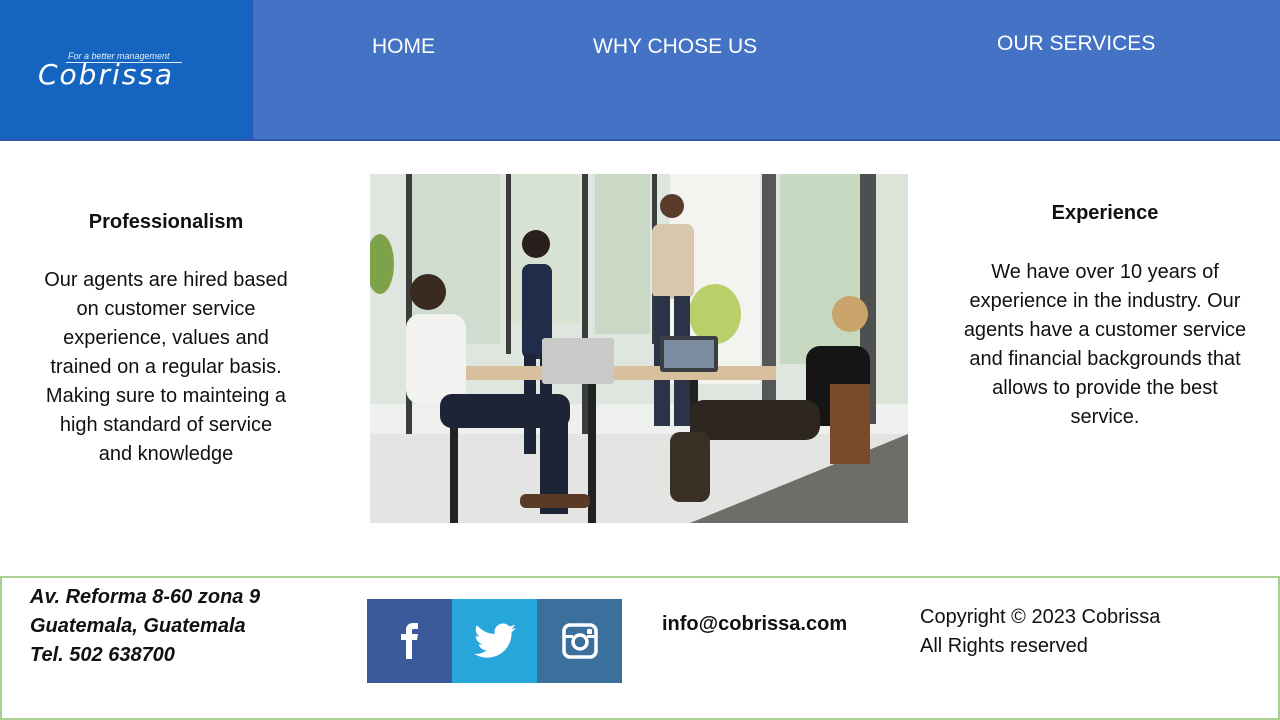 Image resolution: width=1280 pixels, height=720 pixels. I want to click on logo: For a better management Cobrissa, so click(126, 69).